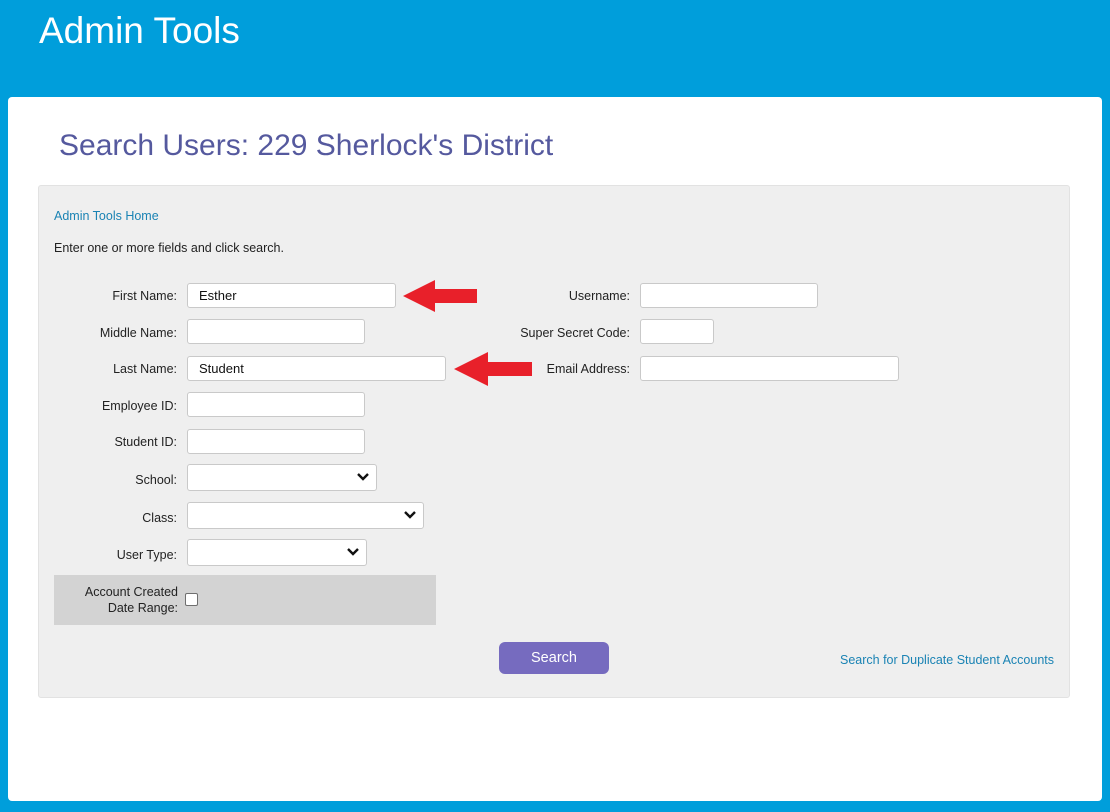 The width and height of the screenshot is (1110, 812). What do you see at coordinates (276, 331) in the screenshot?
I see `middle-name-input` at bounding box center [276, 331].